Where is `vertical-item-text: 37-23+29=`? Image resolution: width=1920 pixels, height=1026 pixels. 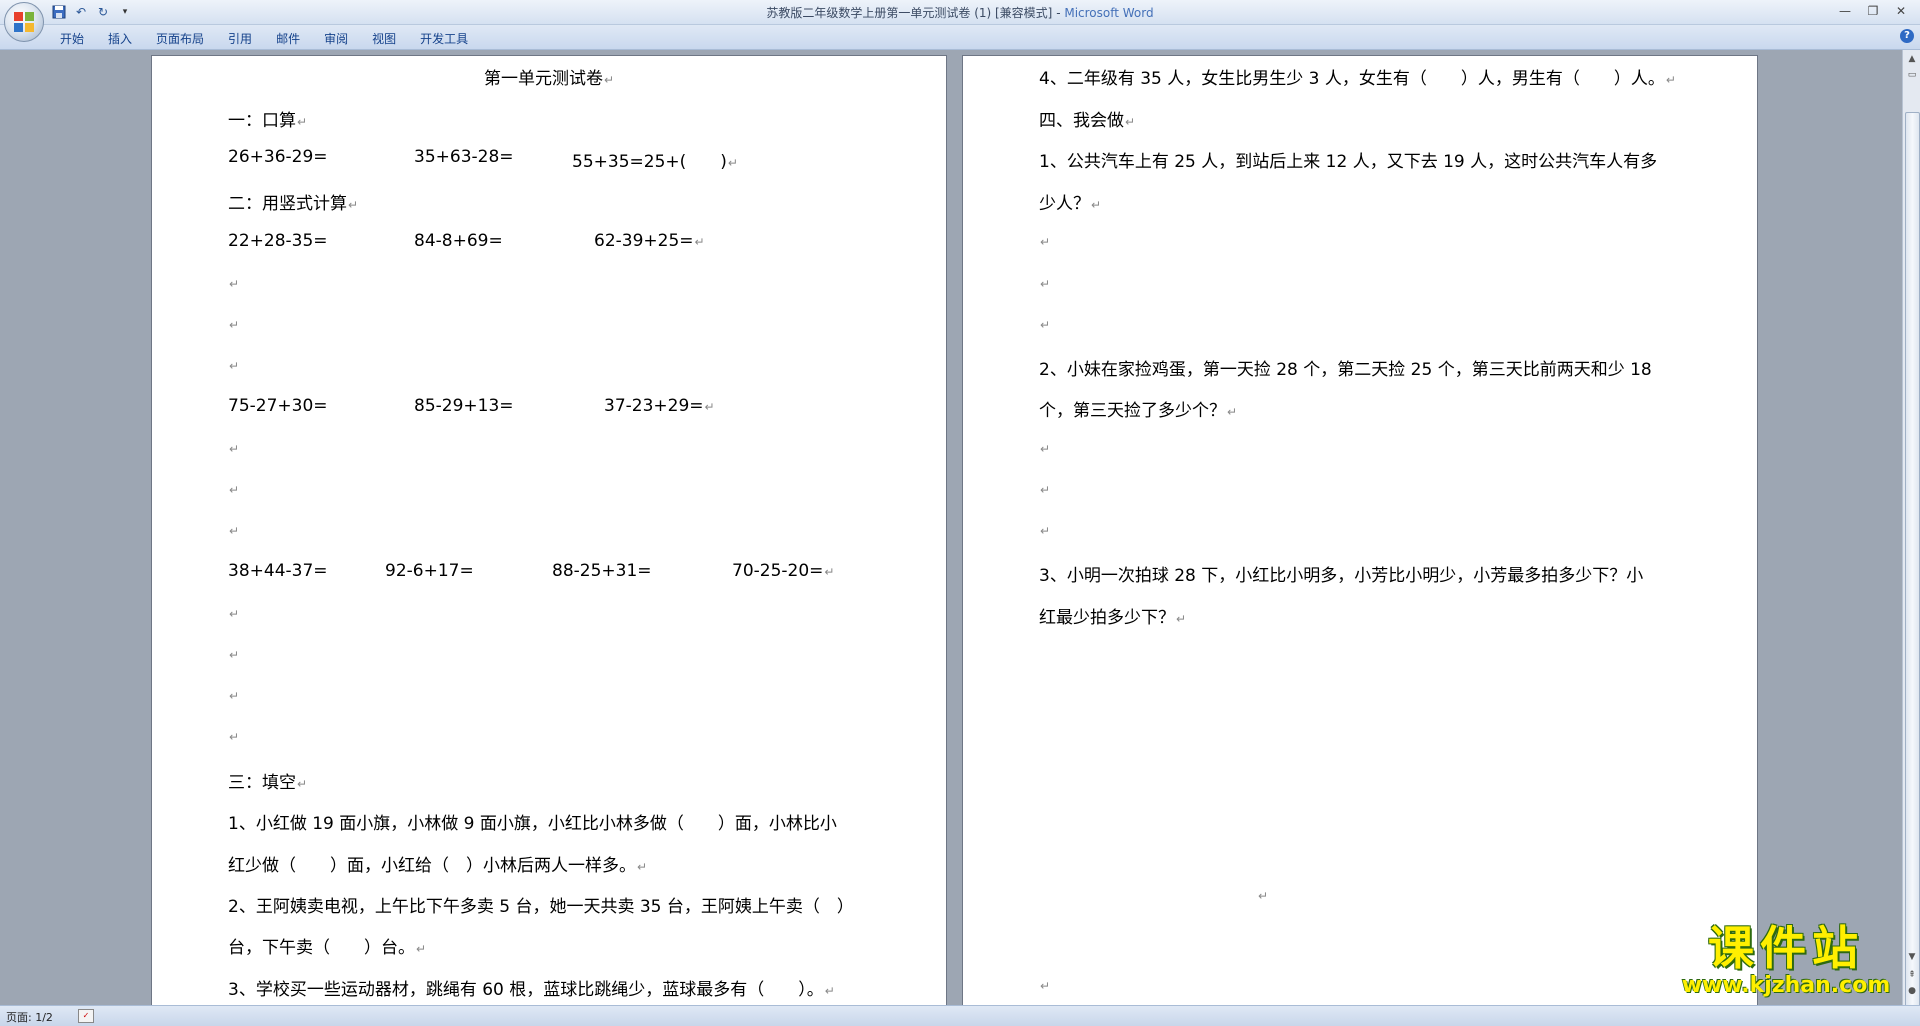
vertical-item-text: 37-23+29= is located at coordinates (654, 406).